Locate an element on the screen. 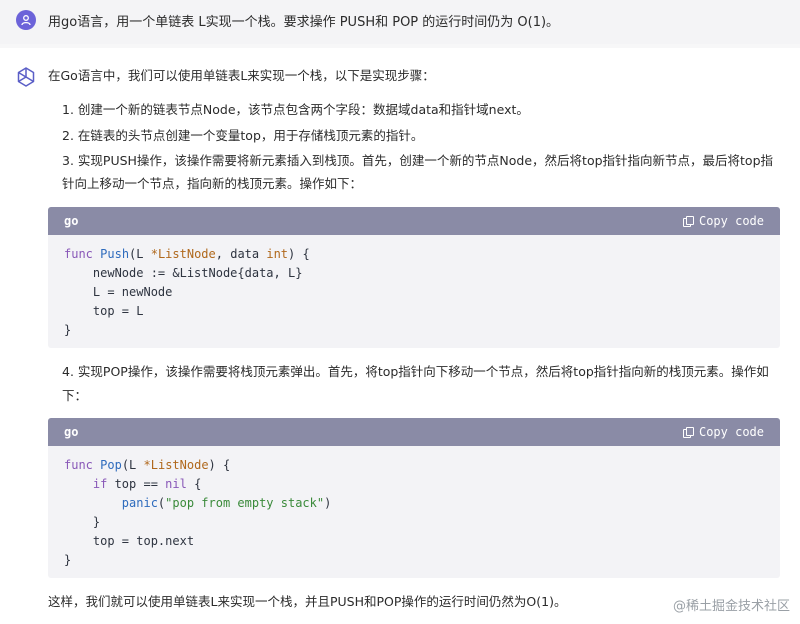 This screenshot has height=624, width=800. answer-intro: 在Go语言中，我们可以使用单链表L来实现一个栈，以下是实现步骤： is located at coordinates (241, 75).